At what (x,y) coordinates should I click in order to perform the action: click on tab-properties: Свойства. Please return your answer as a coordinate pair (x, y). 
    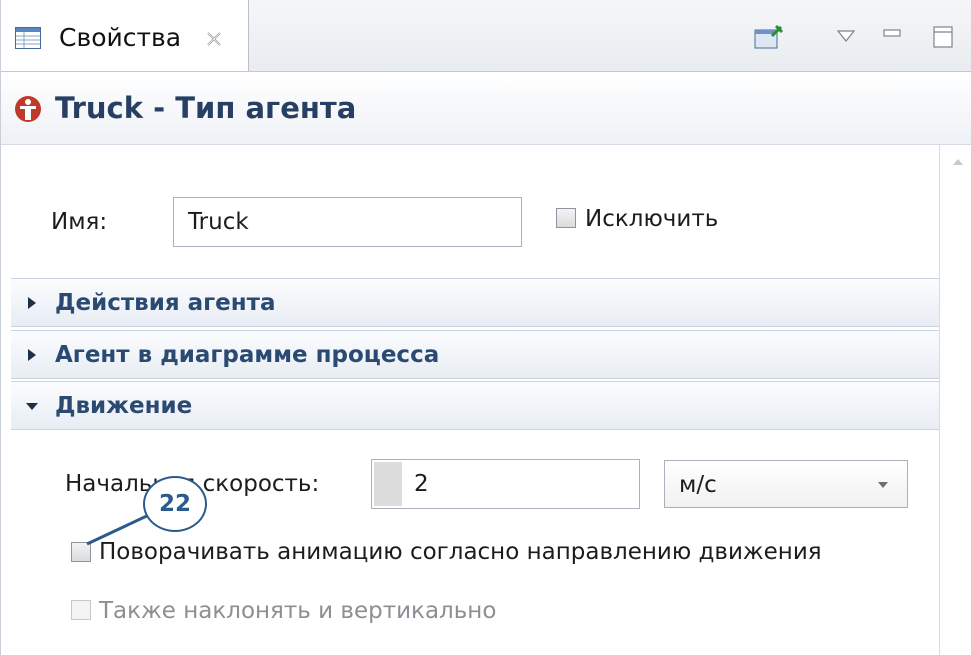
    Looking at the image, I should click on (125, 35).